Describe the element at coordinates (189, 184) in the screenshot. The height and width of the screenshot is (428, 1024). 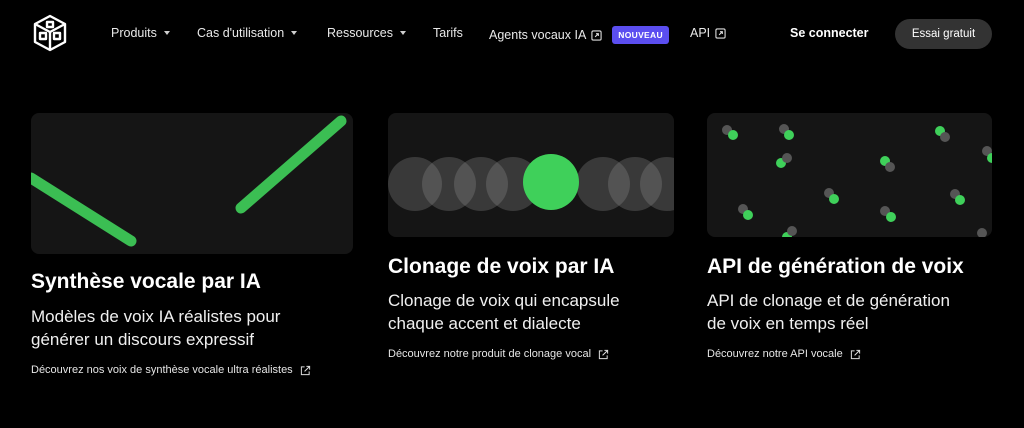
I see `equalizer-bars-graphic` at that location.